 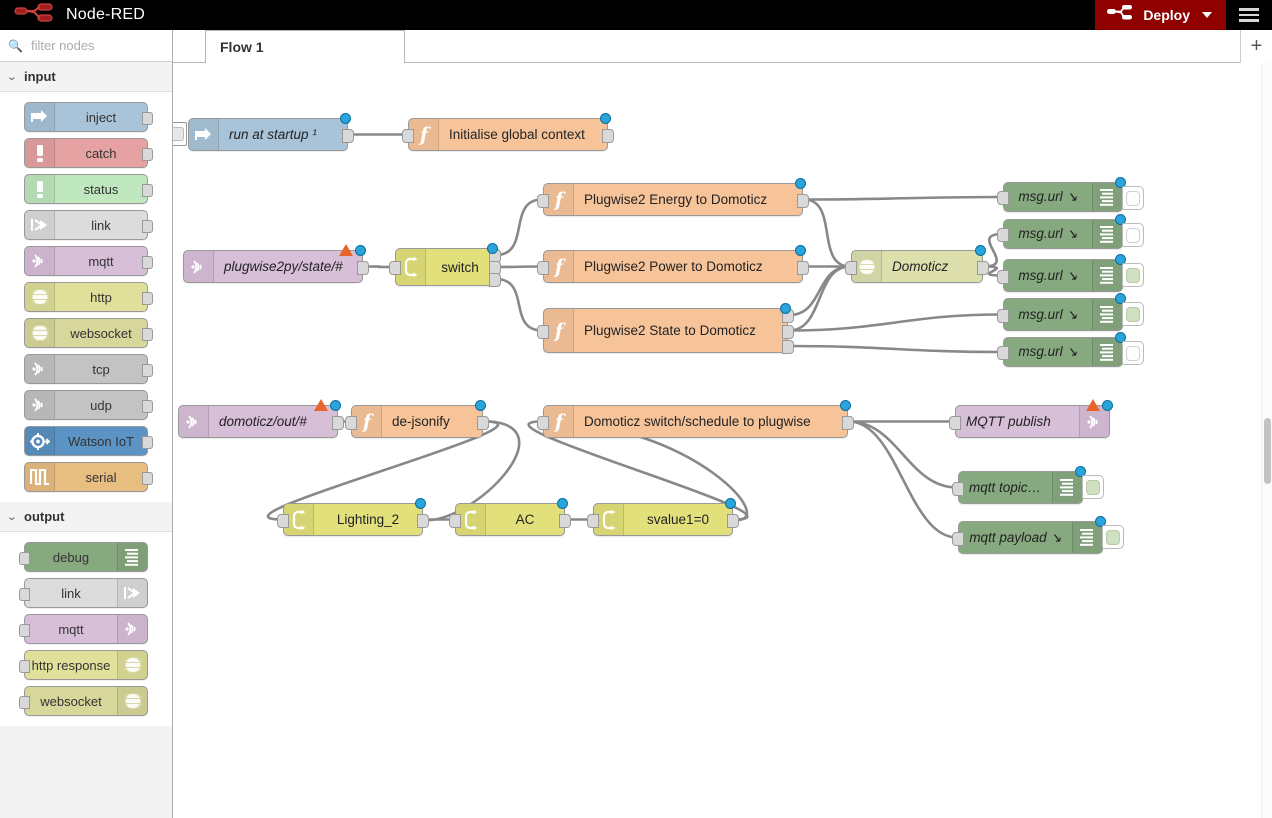 I want to click on flow-node-n6: f Plugwise2 Power to Domoticz, so click(x=673, y=264).